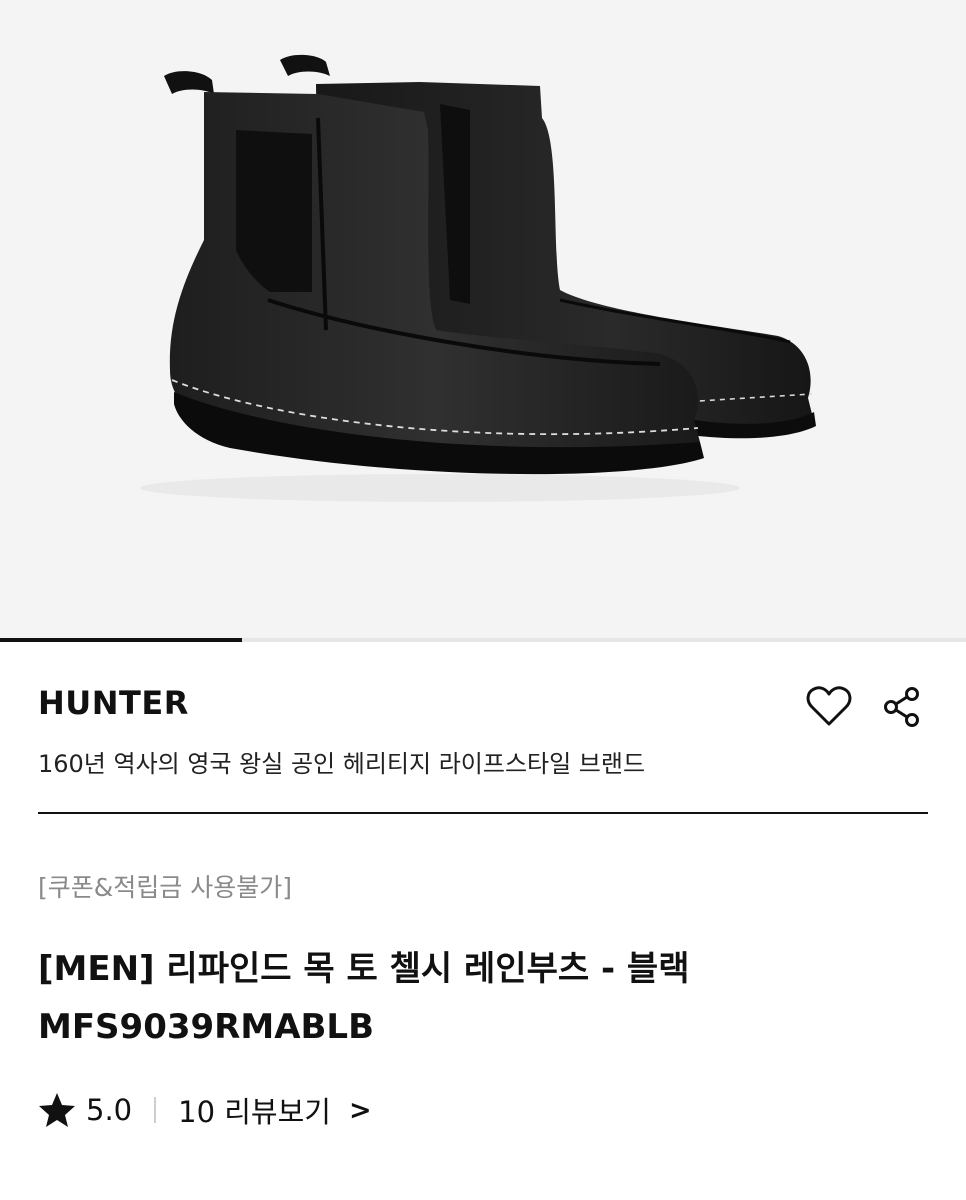 This screenshot has height=1200, width=966. What do you see at coordinates (155, 1110) in the screenshot?
I see `rating-separator` at bounding box center [155, 1110].